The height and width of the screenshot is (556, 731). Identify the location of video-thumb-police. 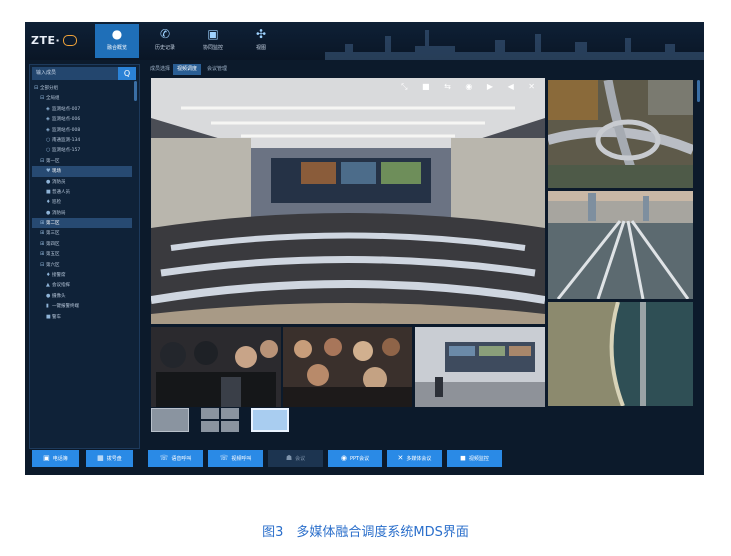
(216, 367).